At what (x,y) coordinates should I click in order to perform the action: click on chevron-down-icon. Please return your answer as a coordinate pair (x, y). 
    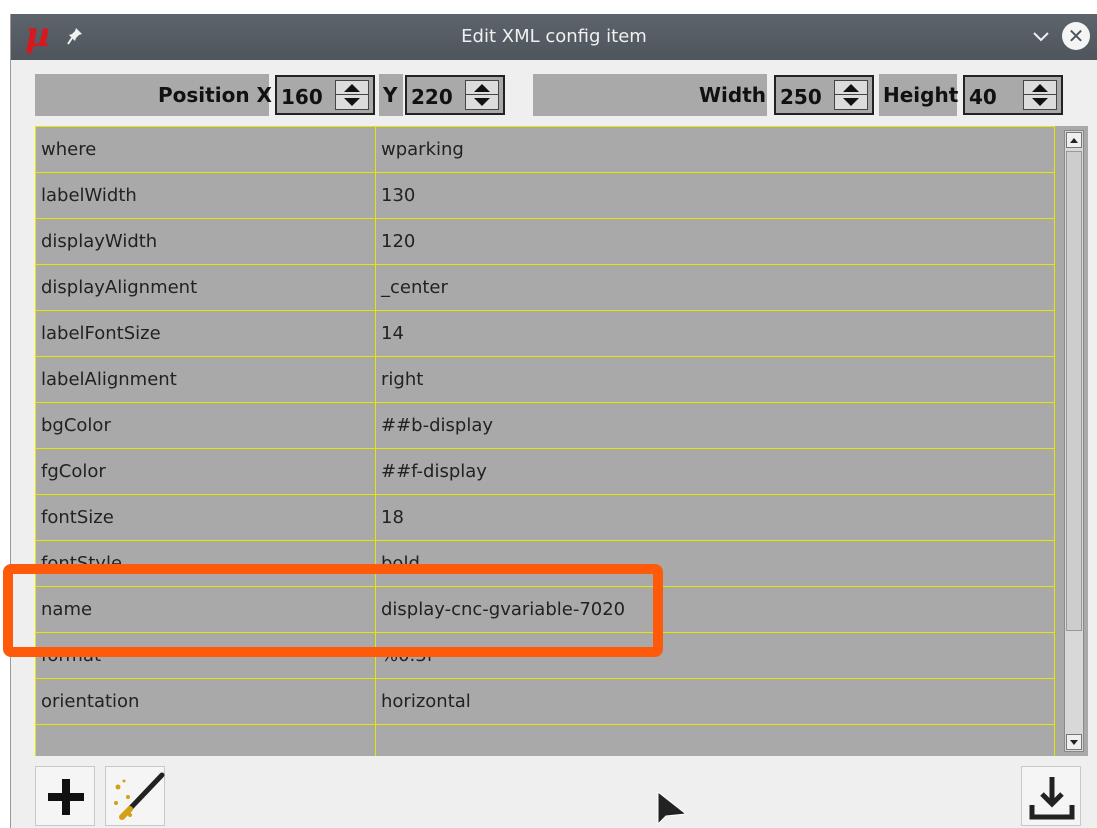
    Looking at the image, I should click on (1041, 36).